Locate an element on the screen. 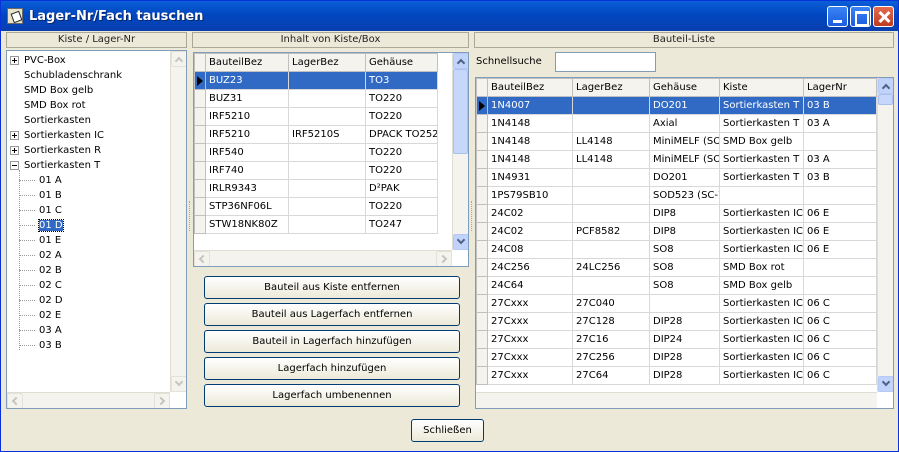 This screenshot has width=899, height=452. table-cell: D²PAK is located at coordinates (401, 188).